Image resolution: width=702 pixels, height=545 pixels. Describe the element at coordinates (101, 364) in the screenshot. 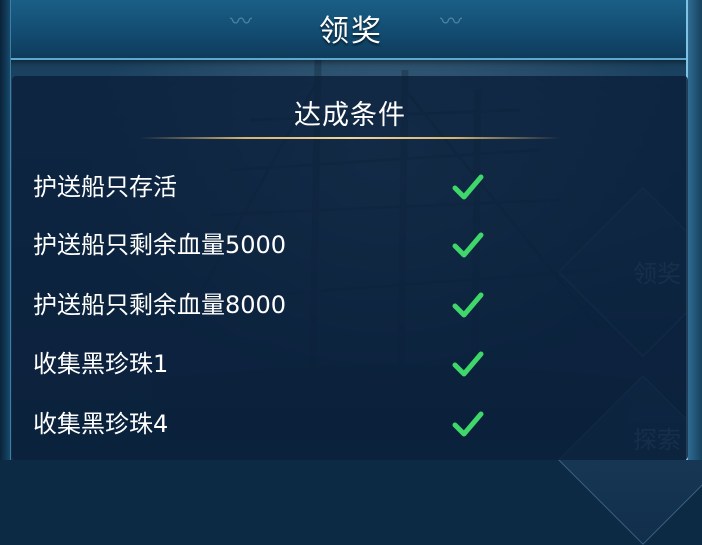

I see `condition-label: 收集黑珍珠1` at that location.